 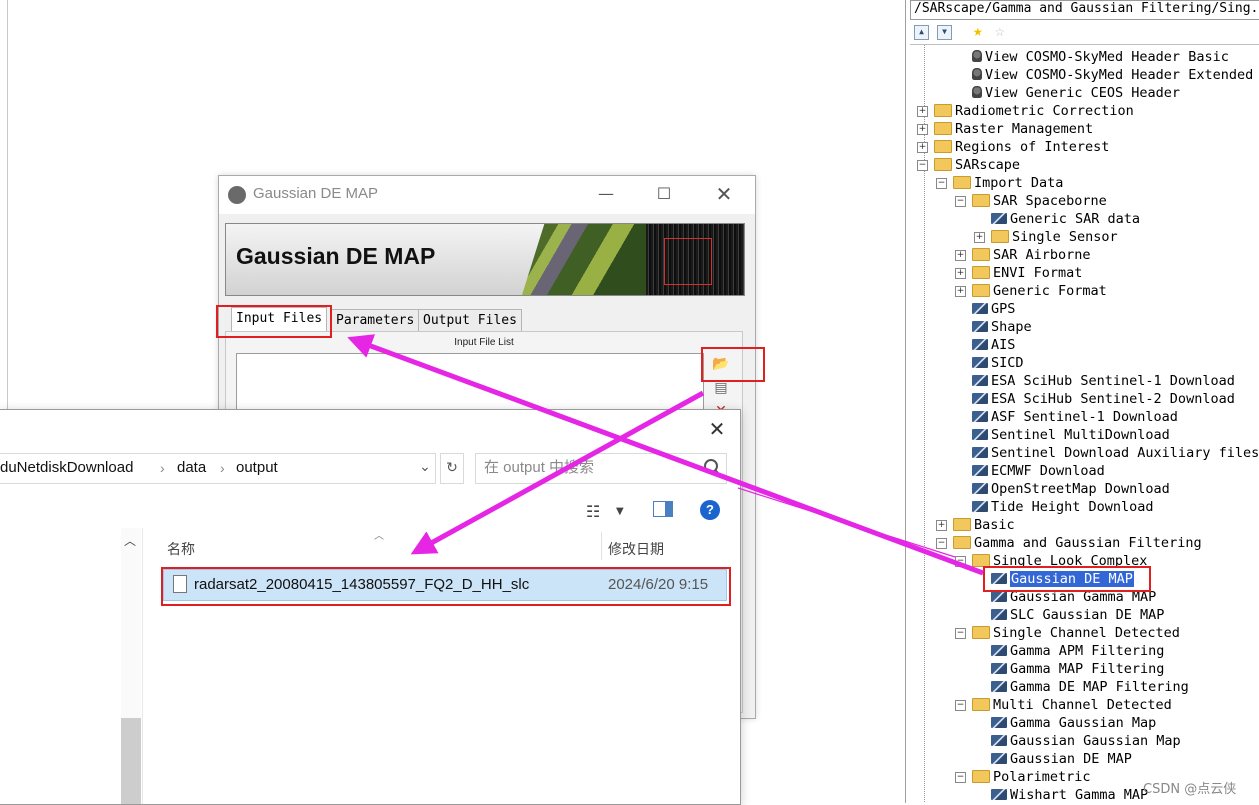 I want to click on help-icon: ?, so click(x=710, y=510).